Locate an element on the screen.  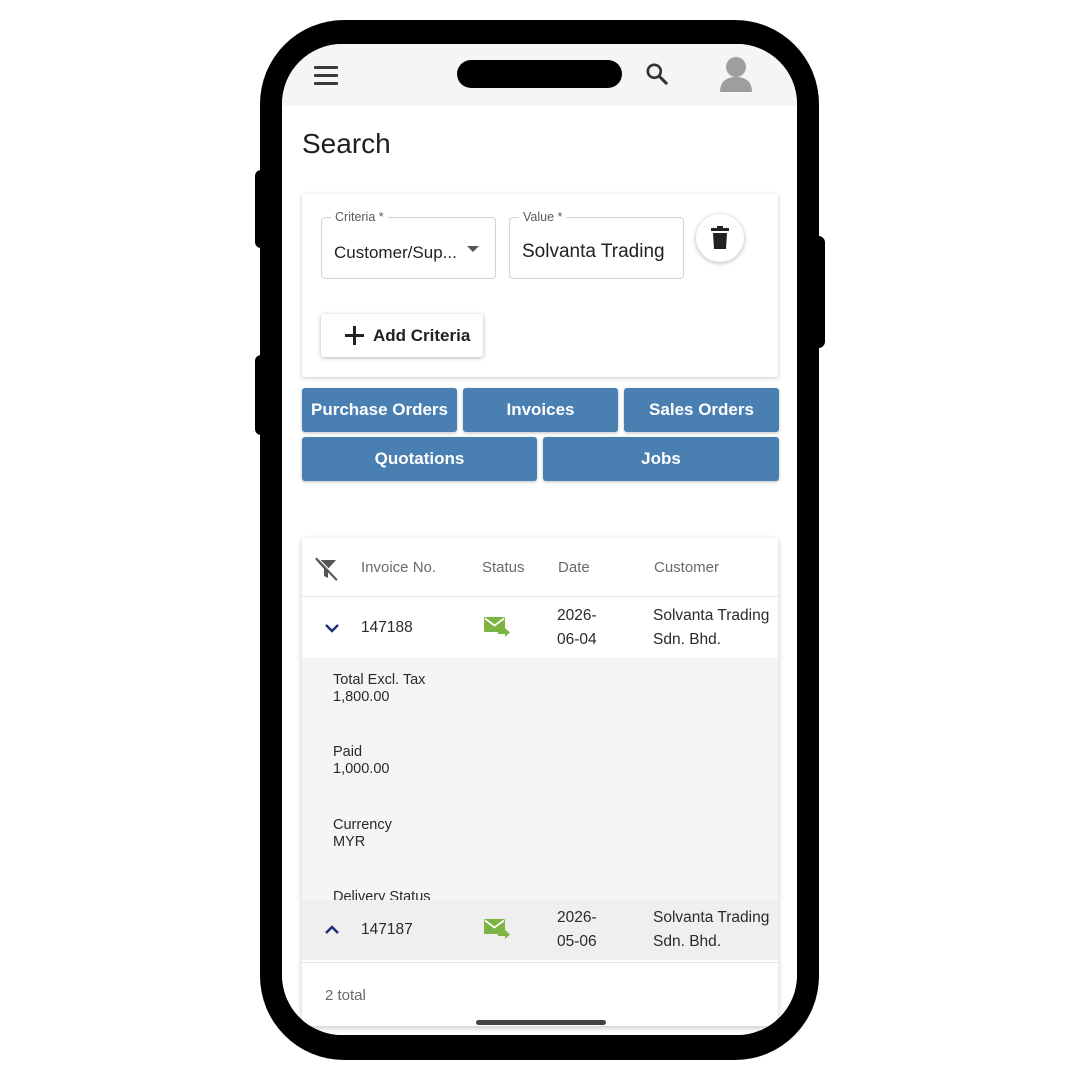
invoices-button: Invoices is located at coordinates (540, 410).